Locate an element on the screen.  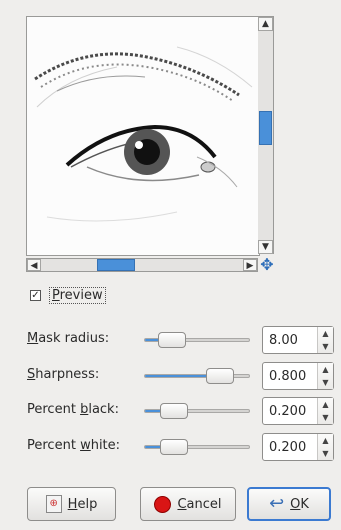
preview-toggle: ✓ Preview is located at coordinates (68, 295).